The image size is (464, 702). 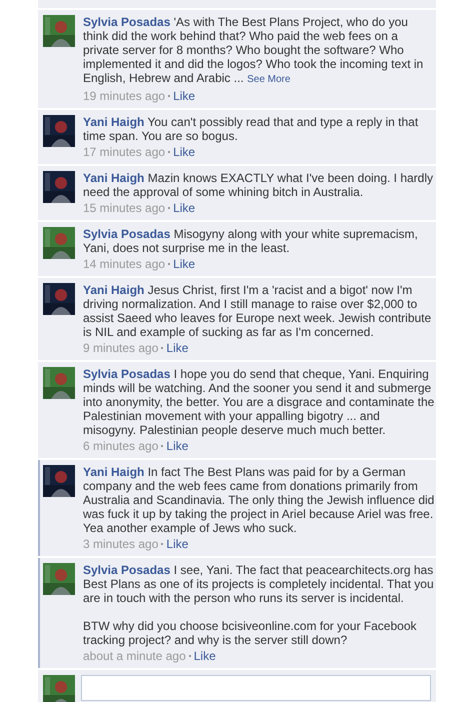 I want to click on timestamp: 19 minutes ago, so click(x=124, y=96).